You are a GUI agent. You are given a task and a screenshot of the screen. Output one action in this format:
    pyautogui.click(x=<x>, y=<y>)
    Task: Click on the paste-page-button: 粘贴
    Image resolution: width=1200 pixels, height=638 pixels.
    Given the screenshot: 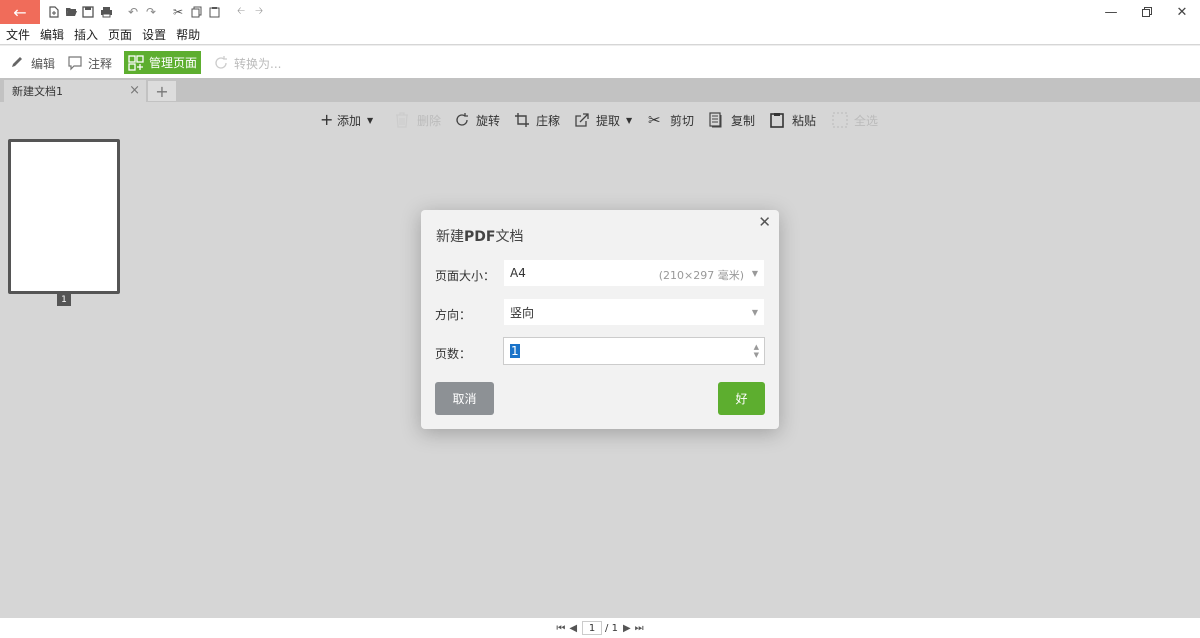 What is the action you would take?
    pyautogui.click(x=793, y=120)
    